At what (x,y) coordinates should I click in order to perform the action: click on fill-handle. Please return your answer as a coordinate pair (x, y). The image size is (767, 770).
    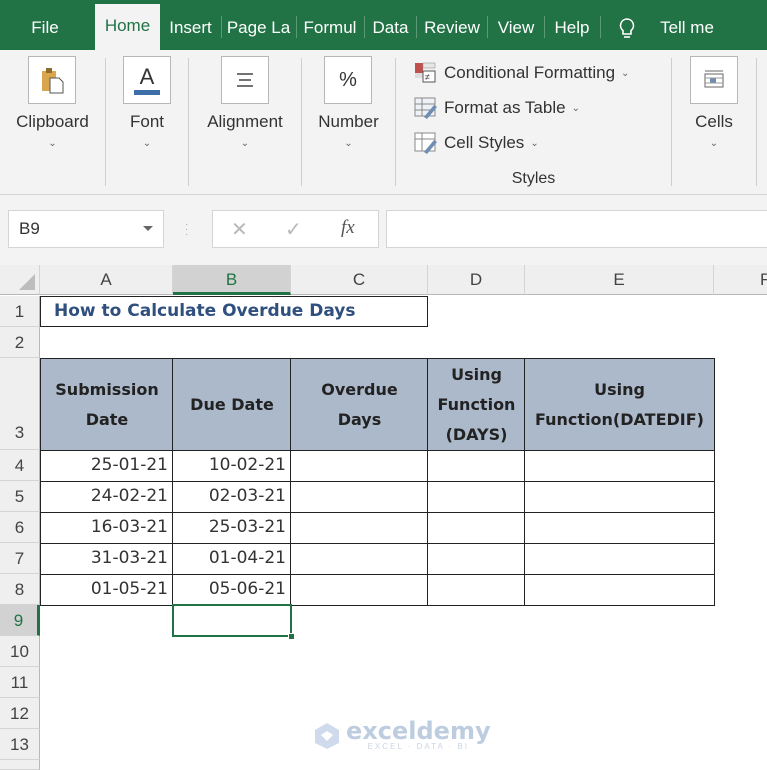
    Looking at the image, I should click on (291, 636).